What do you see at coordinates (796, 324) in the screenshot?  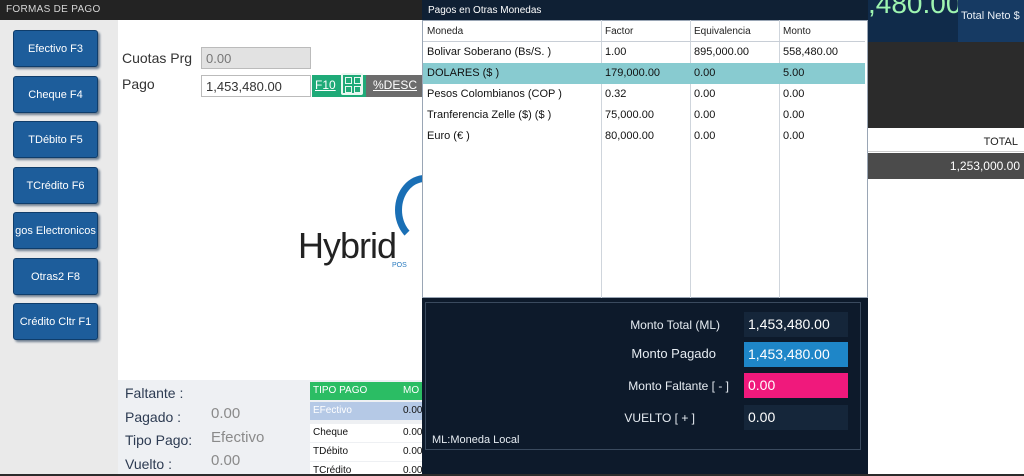 I see `monto-total-value: 1,453,480.00` at bounding box center [796, 324].